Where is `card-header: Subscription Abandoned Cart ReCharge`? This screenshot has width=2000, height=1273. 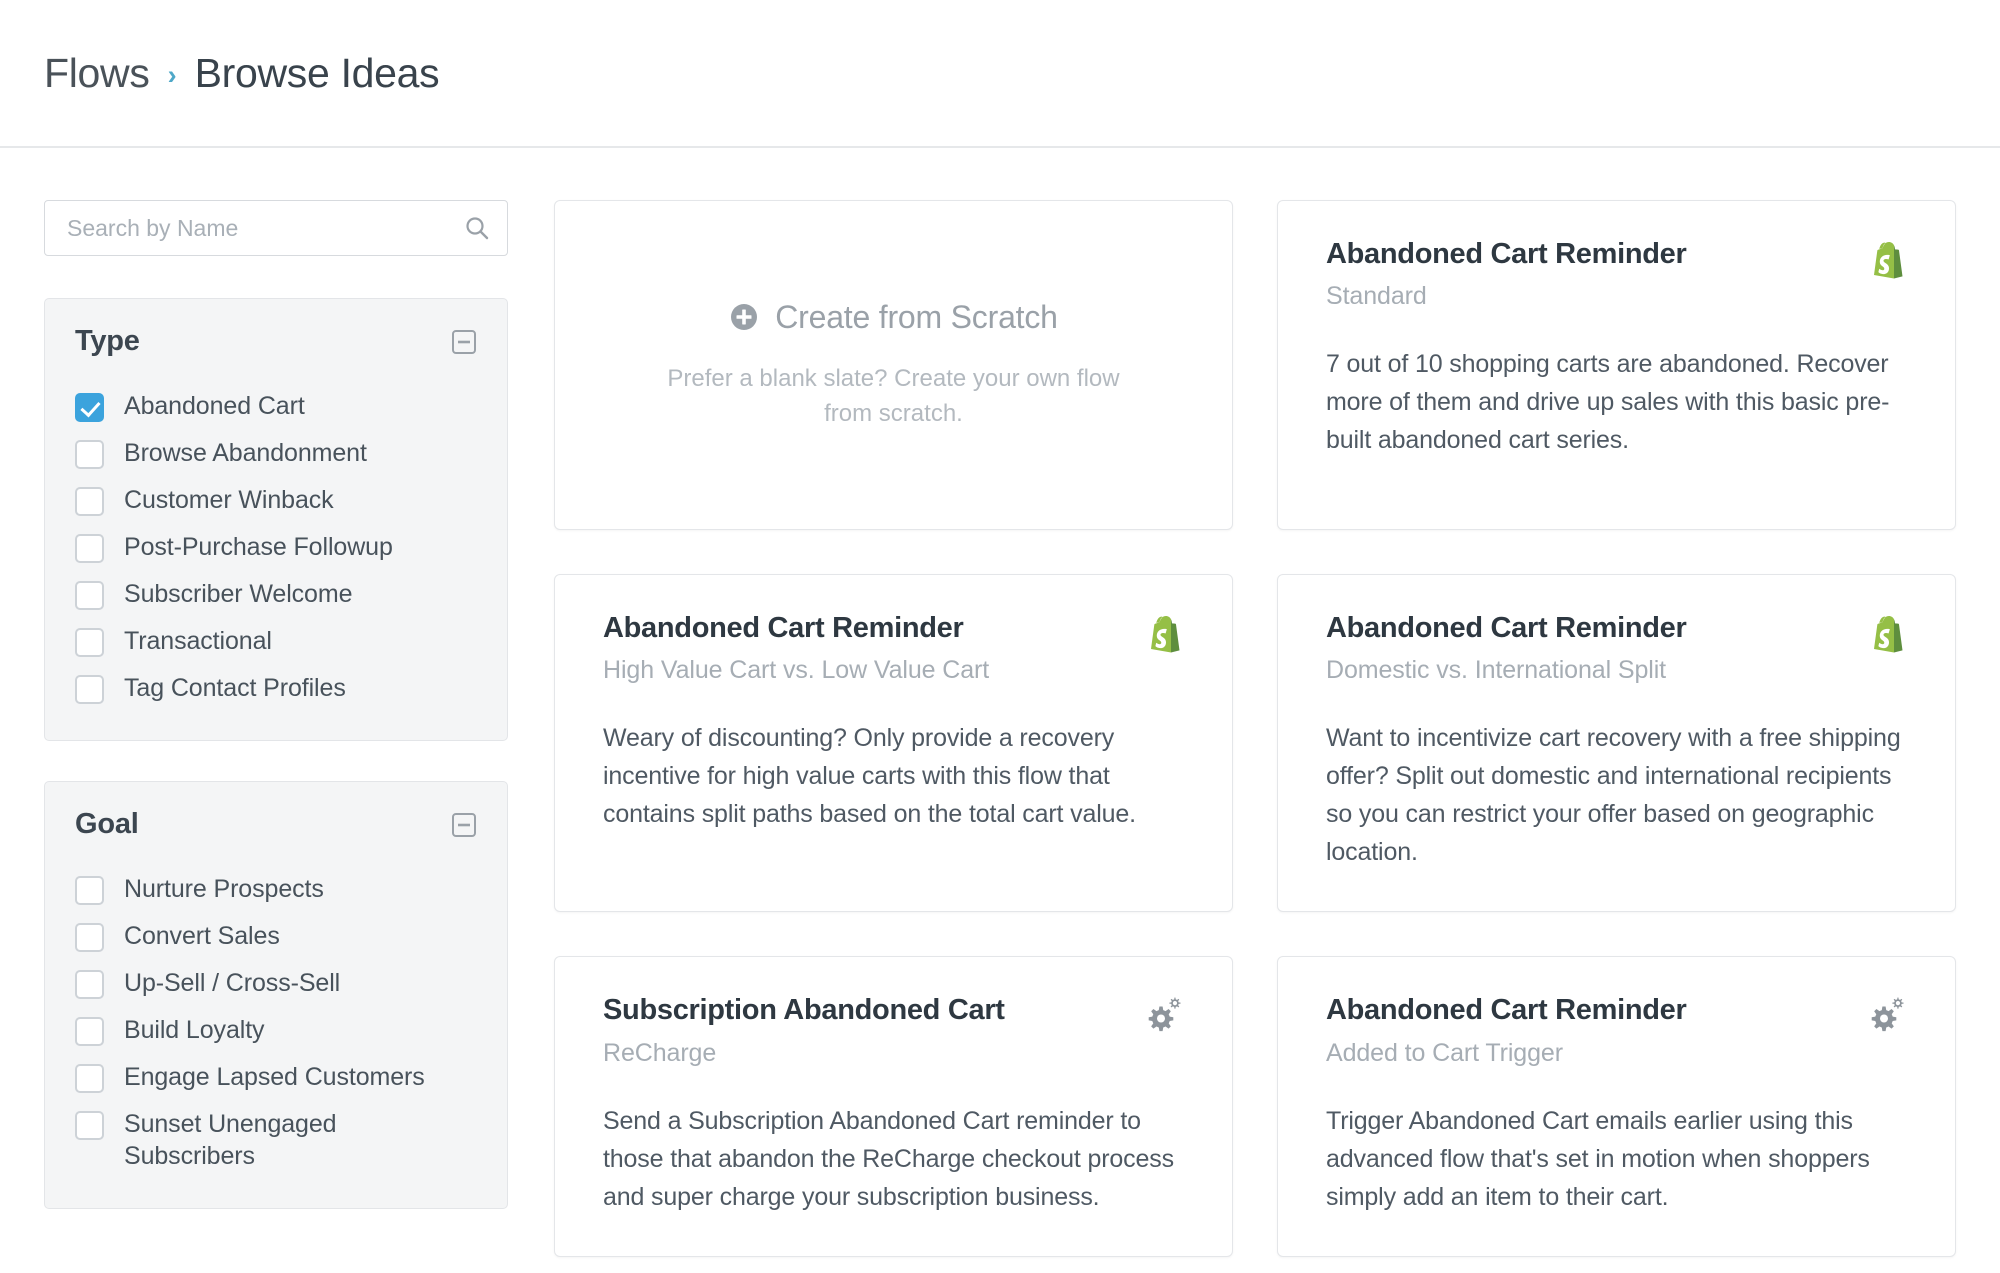 card-header: Subscription Abandoned Cart ReCharge is located at coordinates (893, 1030).